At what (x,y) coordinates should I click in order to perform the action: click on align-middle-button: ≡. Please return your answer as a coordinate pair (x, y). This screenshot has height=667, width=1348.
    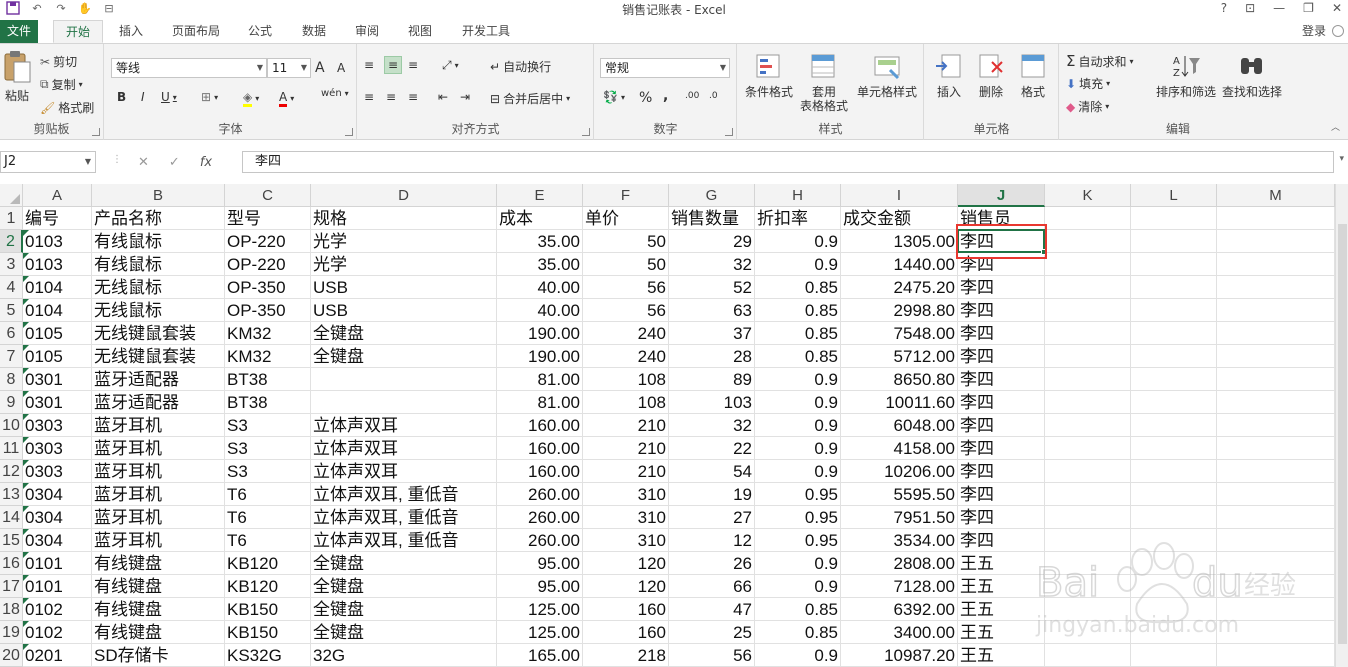
    Looking at the image, I should click on (393, 65).